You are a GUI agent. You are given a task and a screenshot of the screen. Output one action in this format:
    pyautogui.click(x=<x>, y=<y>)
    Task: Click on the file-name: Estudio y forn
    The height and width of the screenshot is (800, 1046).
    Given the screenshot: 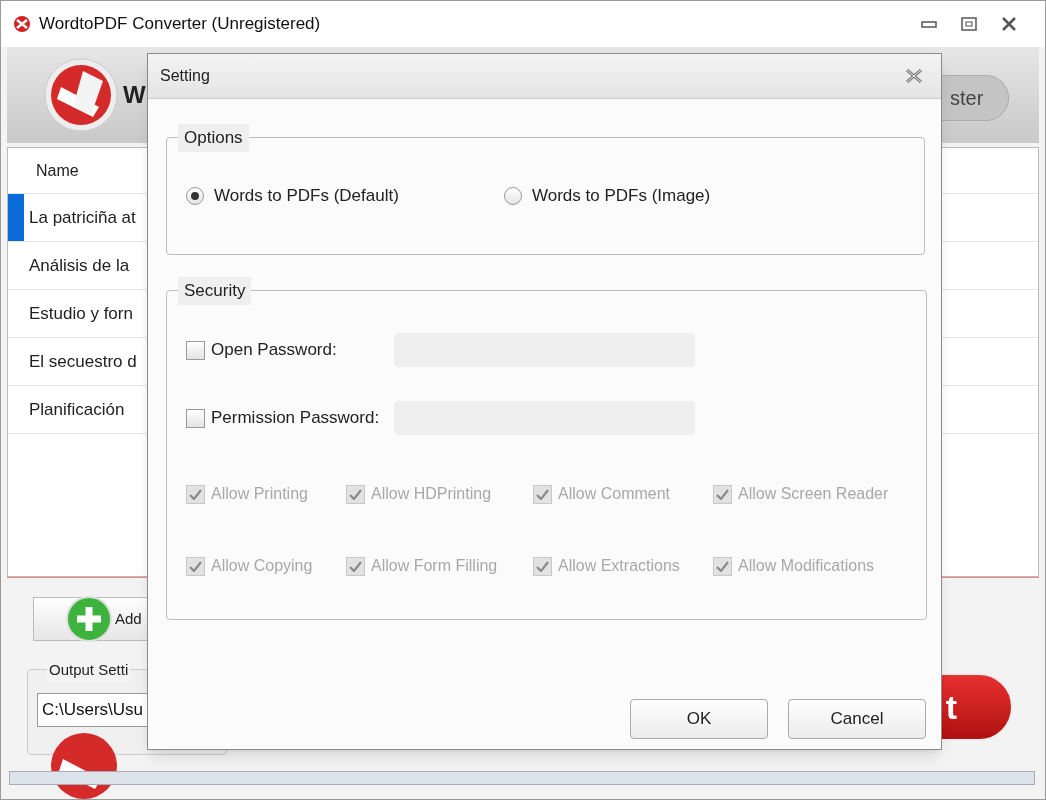 What is the action you would take?
    pyautogui.click(x=81, y=313)
    